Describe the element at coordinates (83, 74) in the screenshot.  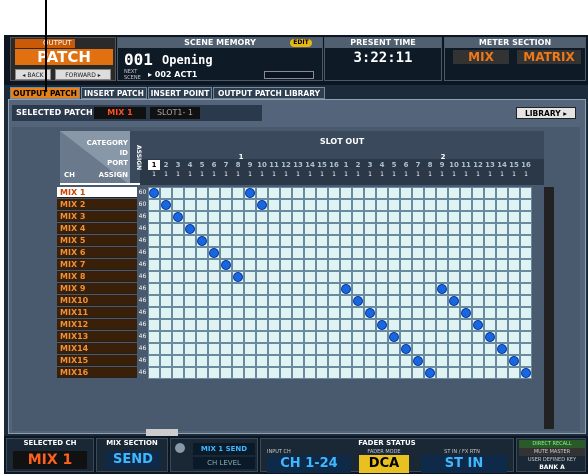
I see `forward-button: FORWARD ▸` at that location.